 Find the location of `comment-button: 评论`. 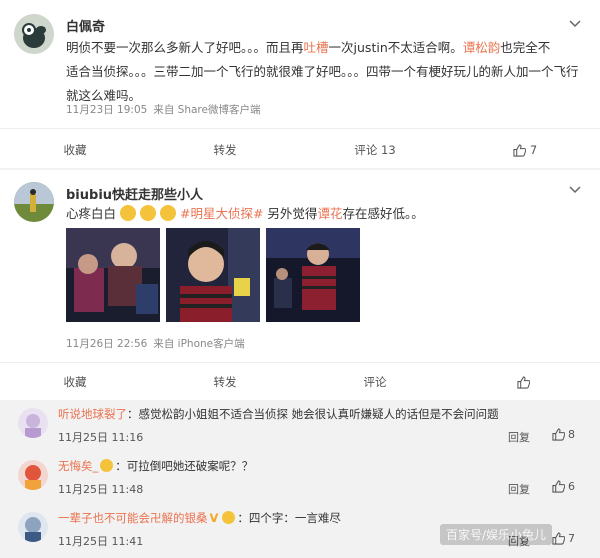

comment-button: 评论 is located at coordinates (375, 382).